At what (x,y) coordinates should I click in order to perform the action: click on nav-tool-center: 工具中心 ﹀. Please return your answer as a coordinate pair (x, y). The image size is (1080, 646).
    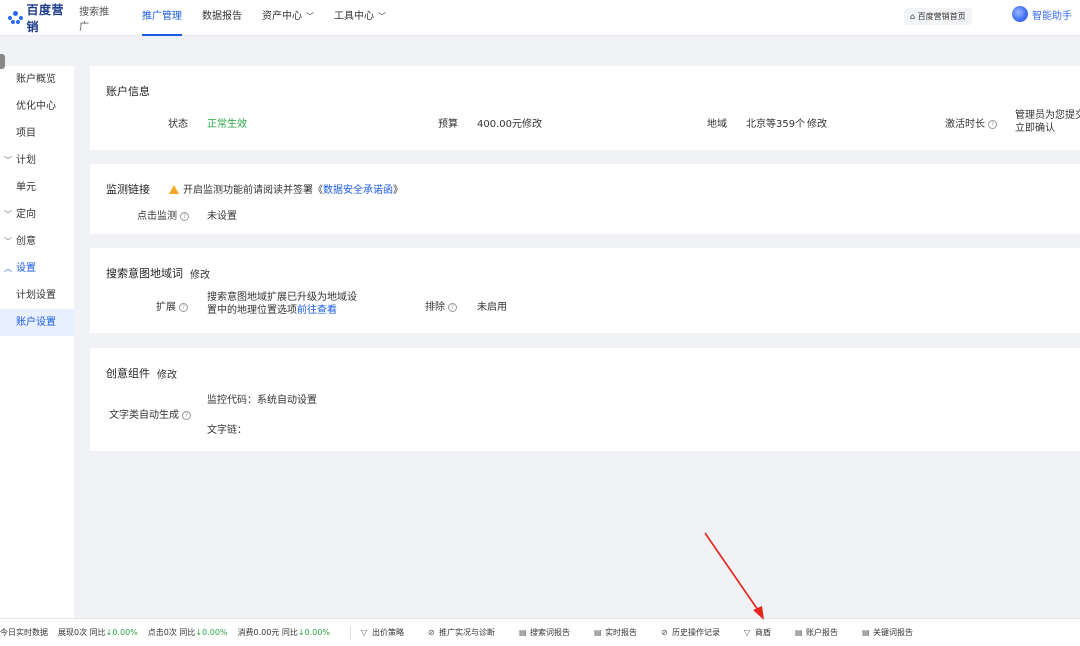
    Looking at the image, I should click on (360, 18).